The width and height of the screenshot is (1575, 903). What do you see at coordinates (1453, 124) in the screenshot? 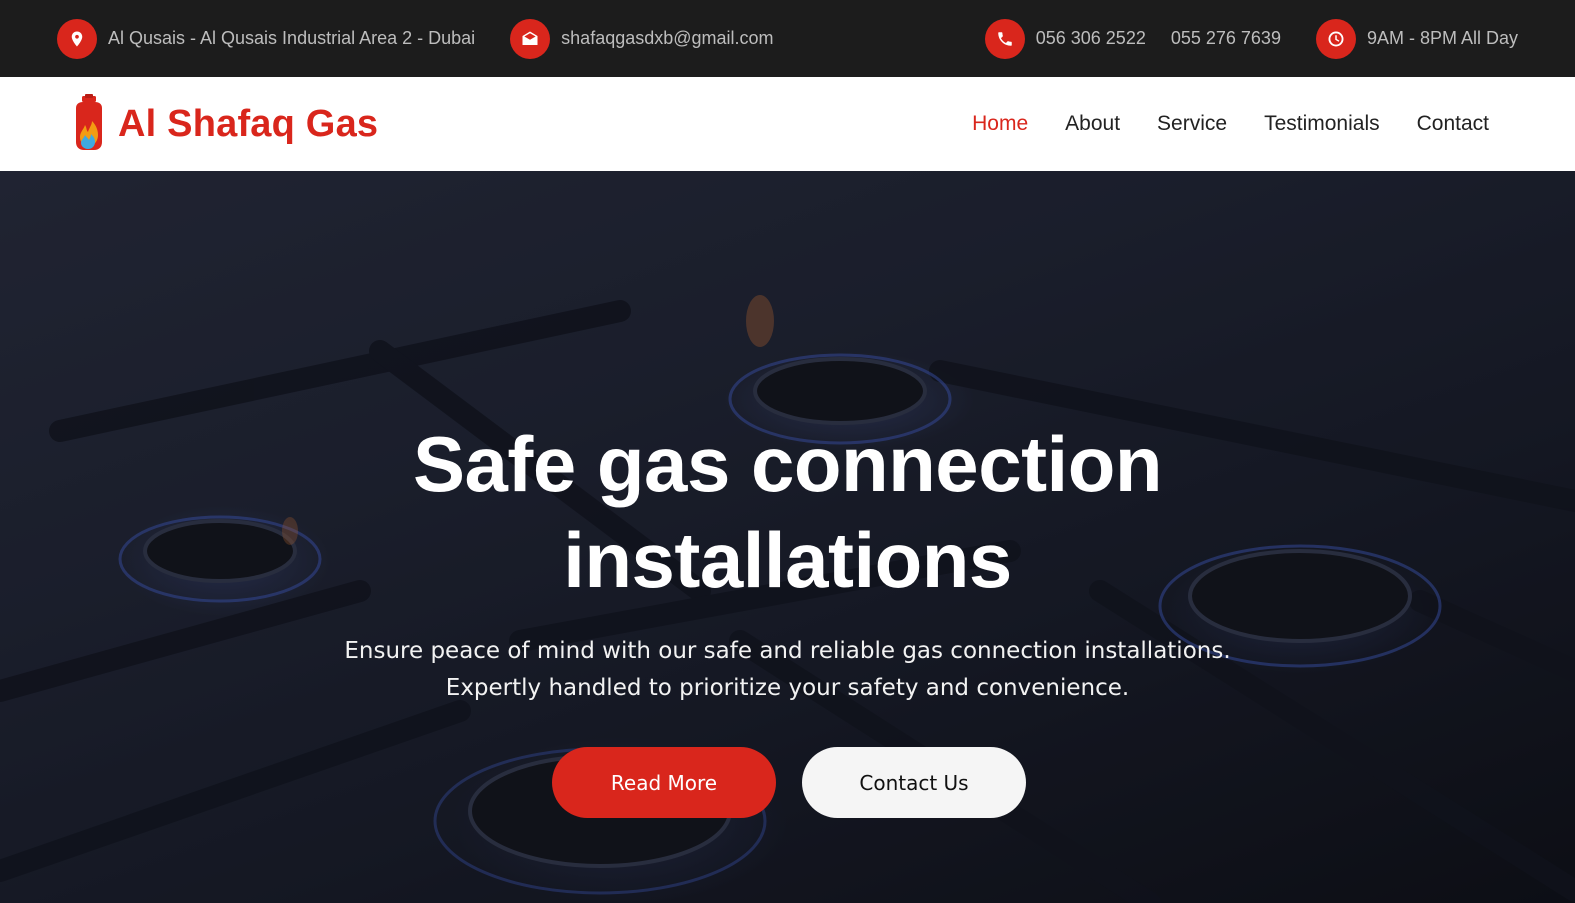
I see `nav-item-contact: Contact` at bounding box center [1453, 124].